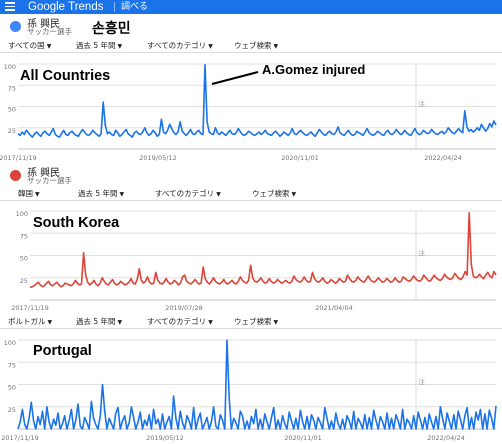 The height and width of the screenshot is (444, 502). What do you see at coordinates (29, 193) in the screenshot?
I see `region-filter: 韓国 ▼` at bounding box center [29, 193].